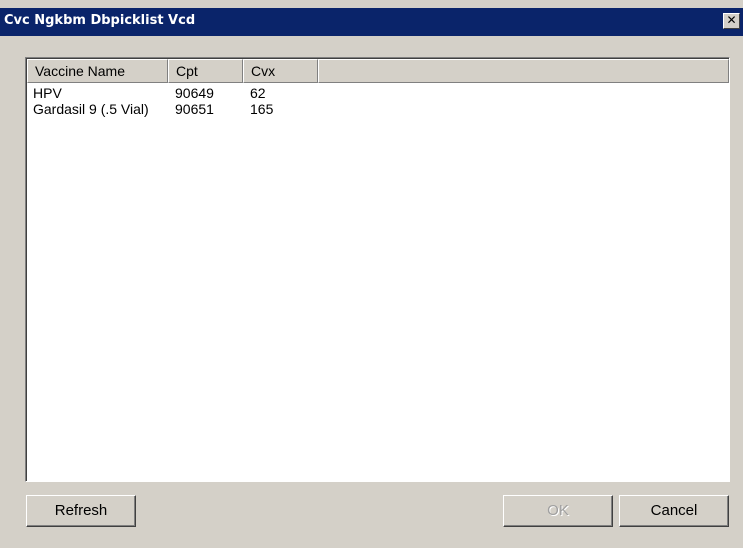  What do you see at coordinates (91, 109) in the screenshot?
I see `cell-vaccine-name: Gardasil 9 (.5 Vial)` at bounding box center [91, 109].